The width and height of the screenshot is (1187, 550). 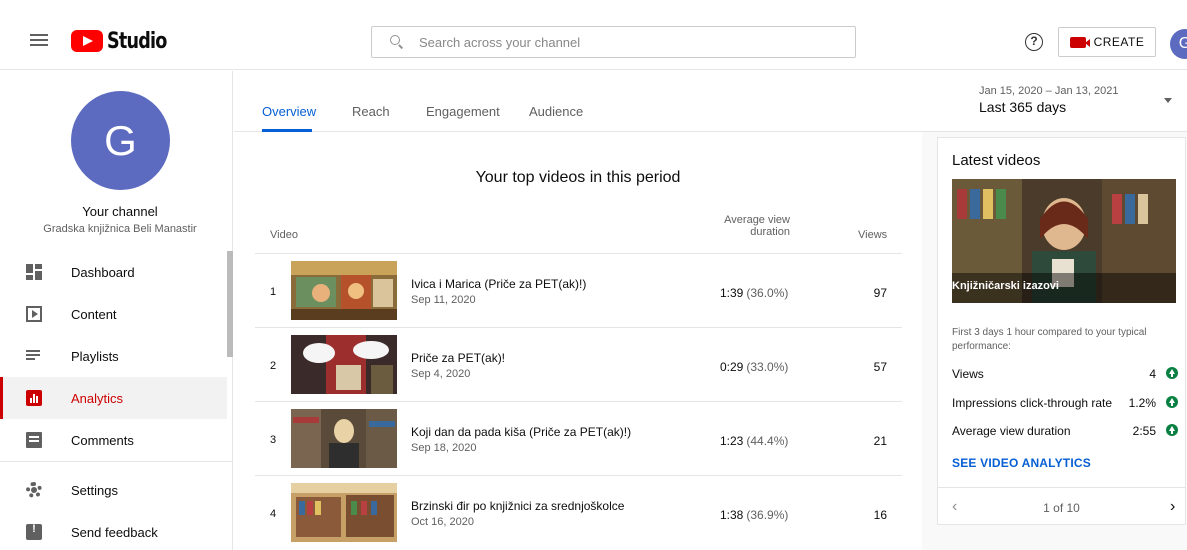 I want to click on top-videos-title: Your top videos in this period, so click(x=578, y=177).